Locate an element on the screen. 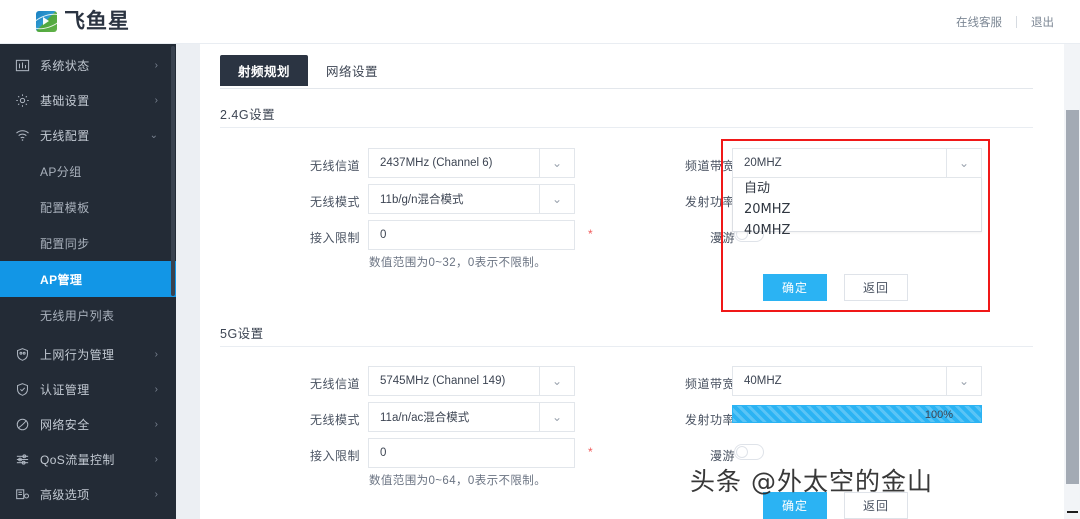  advanced-options-icon is located at coordinates (22, 495).